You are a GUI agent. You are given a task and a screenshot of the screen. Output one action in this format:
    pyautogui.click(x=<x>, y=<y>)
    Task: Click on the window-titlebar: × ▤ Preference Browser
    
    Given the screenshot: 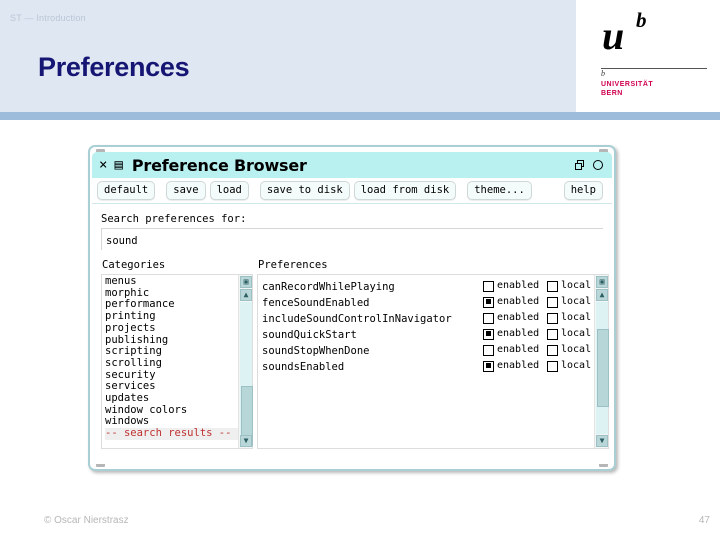 What is the action you would take?
    pyautogui.click(x=352, y=165)
    